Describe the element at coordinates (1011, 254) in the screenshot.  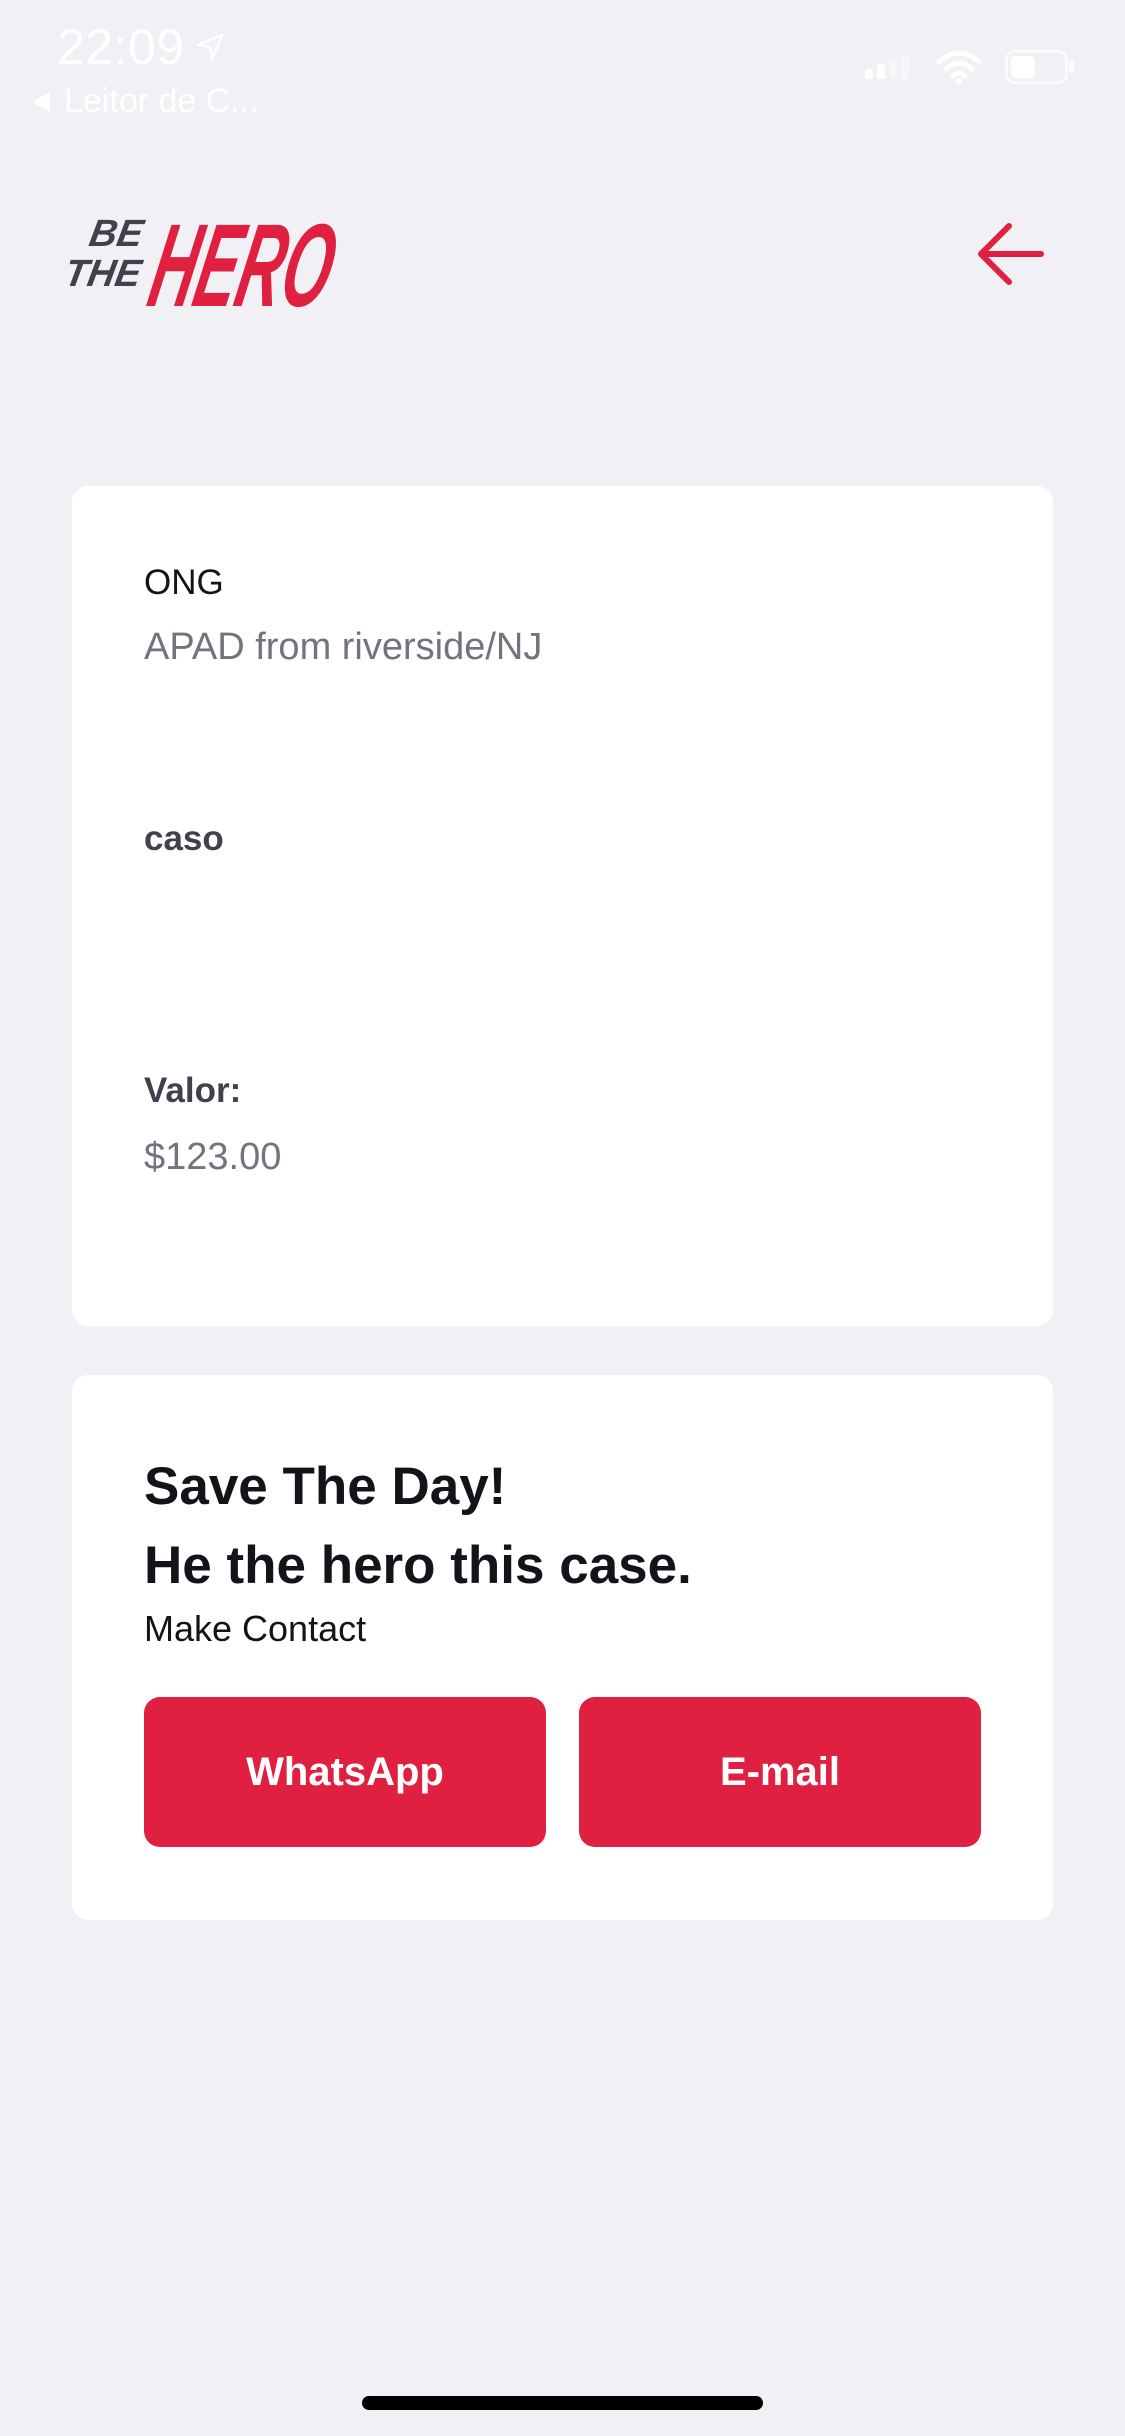
I see `arrow-left-icon` at that location.